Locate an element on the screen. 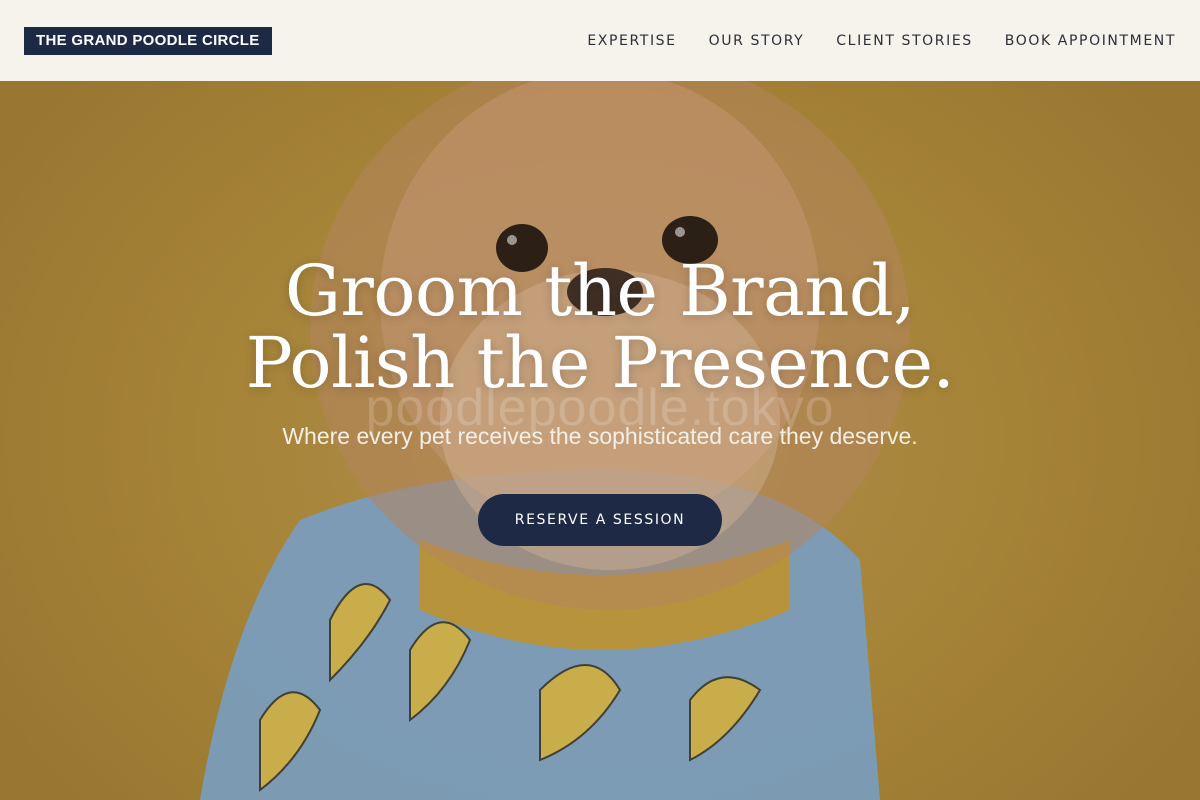 The image size is (1200, 800). nav-item-expertise: EXPERTISE is located at coordinates (631, 41).